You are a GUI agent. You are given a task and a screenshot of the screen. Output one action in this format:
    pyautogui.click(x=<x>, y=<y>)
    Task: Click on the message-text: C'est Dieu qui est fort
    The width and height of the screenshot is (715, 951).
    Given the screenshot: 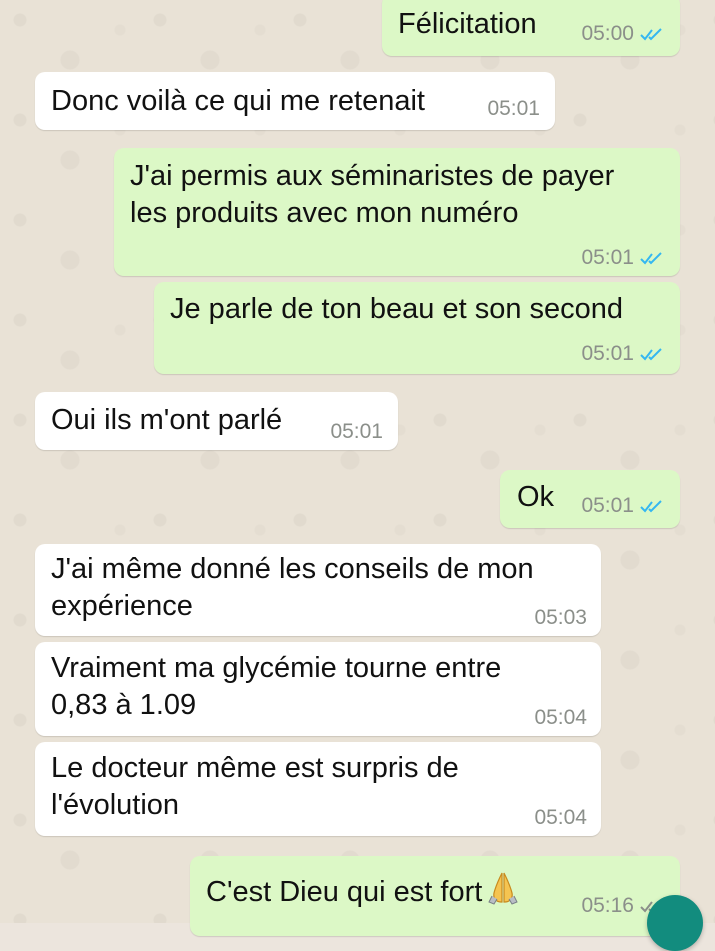 What is the action you would take?
    pyautogui.click(x=362, y=891)
    